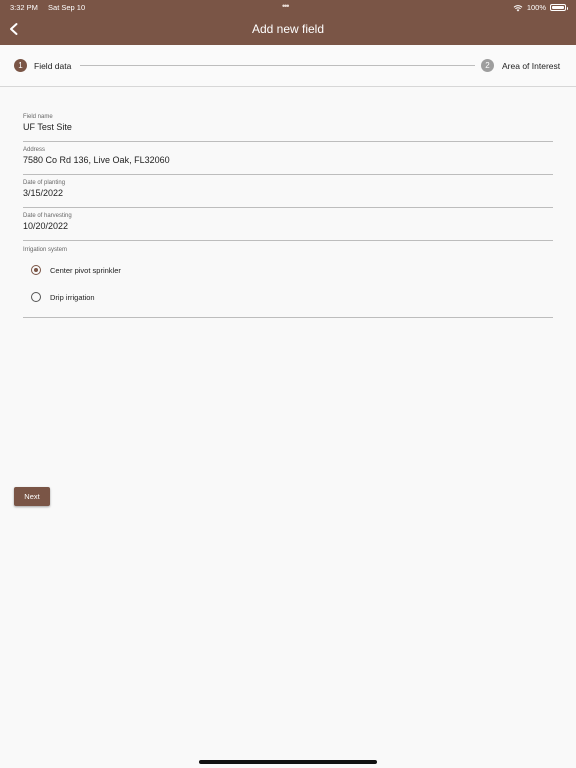 The height and width of the screenshot is (768, 576). I want to click on status-bar-left: 3:32 PM Sat Sep 10, so click(47, 7).